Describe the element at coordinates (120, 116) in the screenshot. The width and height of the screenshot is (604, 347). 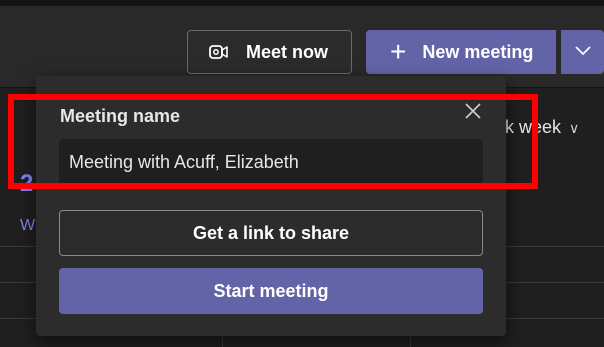
I see `meeting-name-heading: Meeting name` at that location.